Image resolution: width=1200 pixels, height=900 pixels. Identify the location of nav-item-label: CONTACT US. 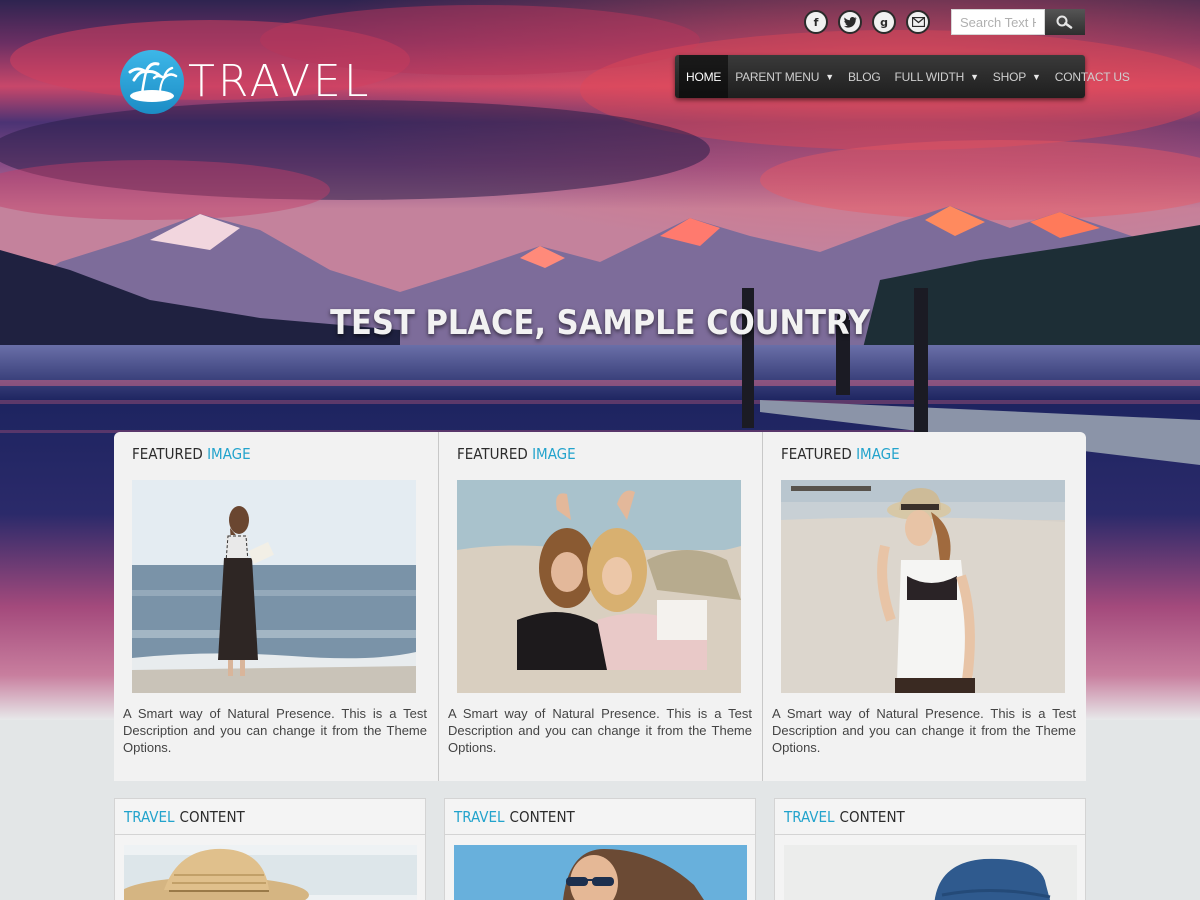
(1092, 76).